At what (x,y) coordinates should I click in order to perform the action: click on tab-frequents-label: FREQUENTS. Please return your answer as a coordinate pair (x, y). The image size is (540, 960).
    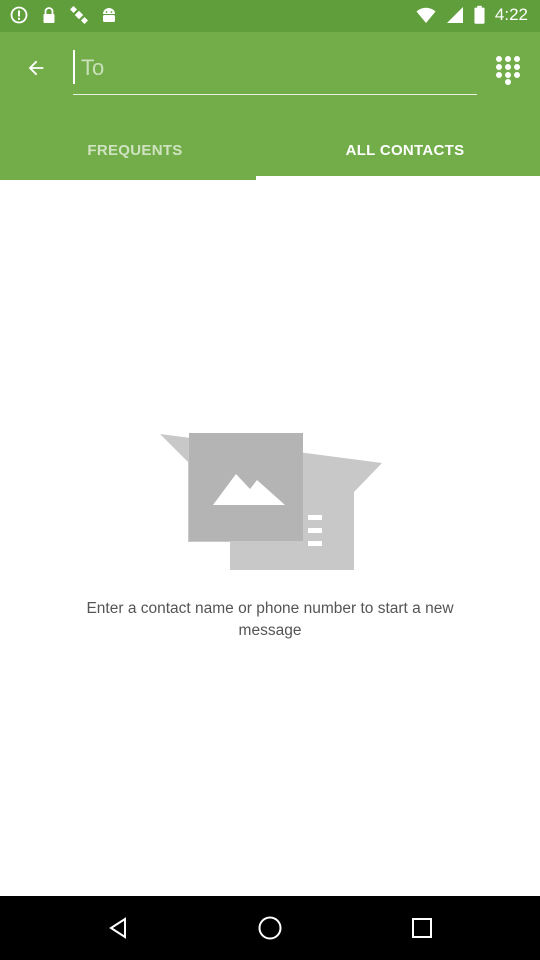
    Looking at the image, I should click on (135, 150).